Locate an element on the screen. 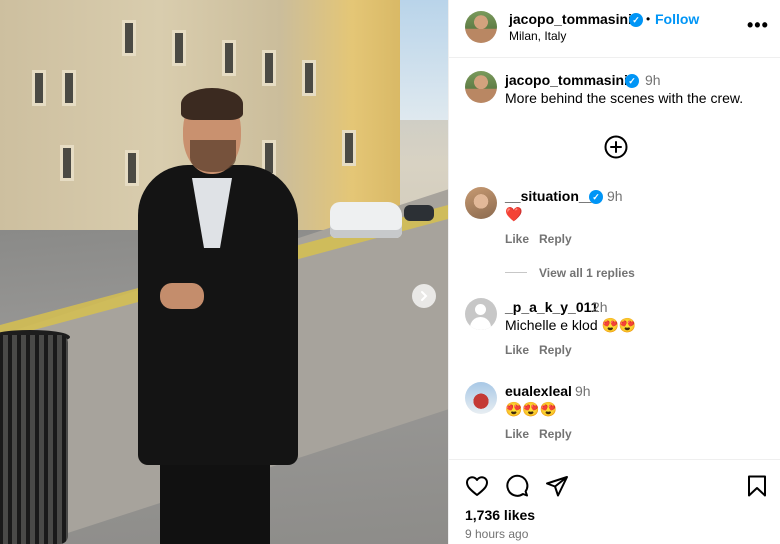  commenter-username: __situation__ is located at coordinates (549, 196).